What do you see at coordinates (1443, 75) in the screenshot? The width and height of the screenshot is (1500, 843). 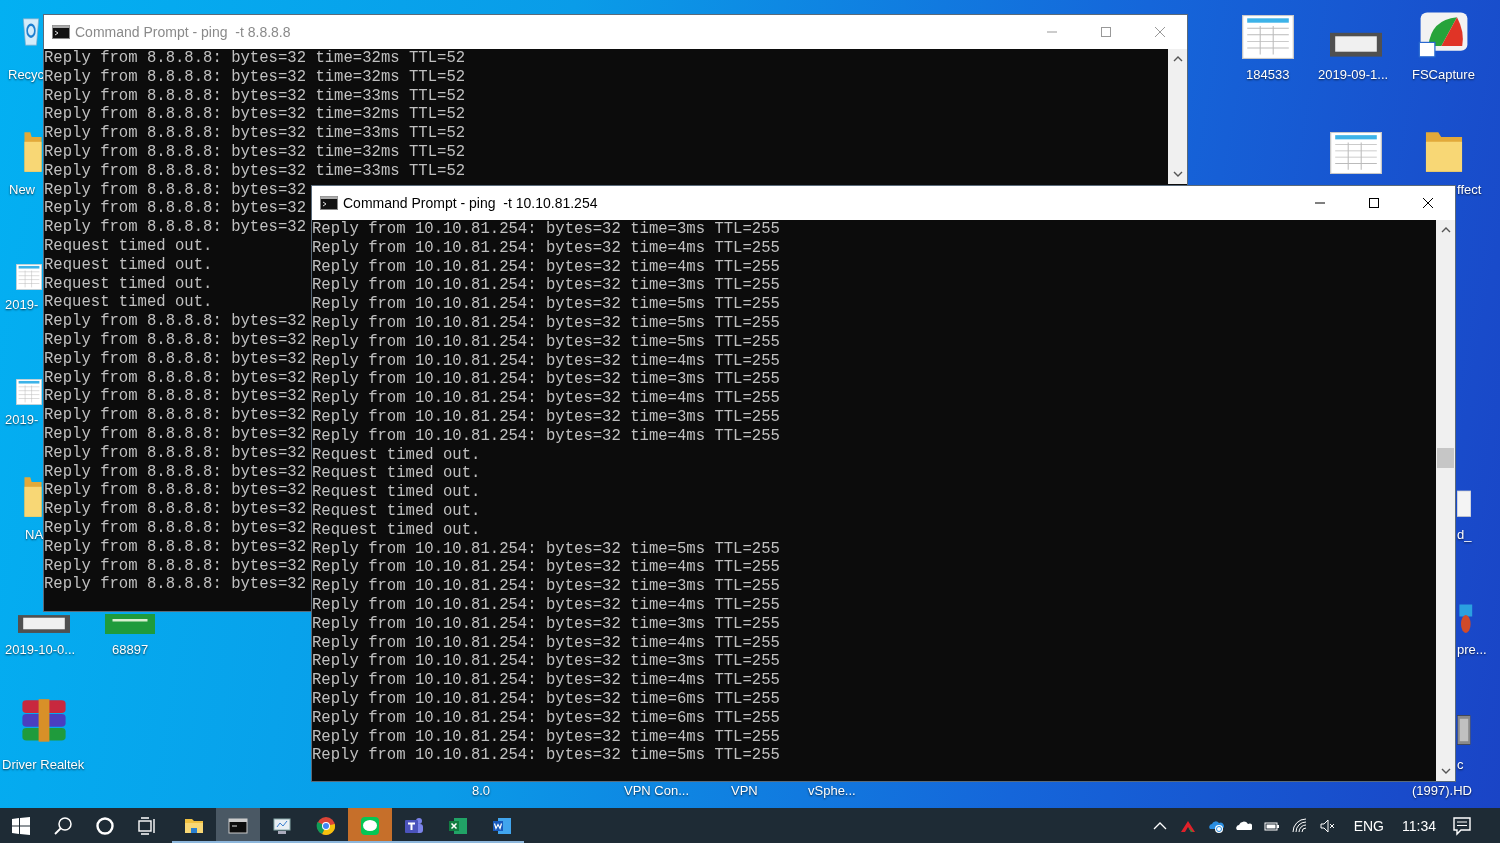 I see `desktop-icon-label: FSCapture` at bounding box center [1443, 75].